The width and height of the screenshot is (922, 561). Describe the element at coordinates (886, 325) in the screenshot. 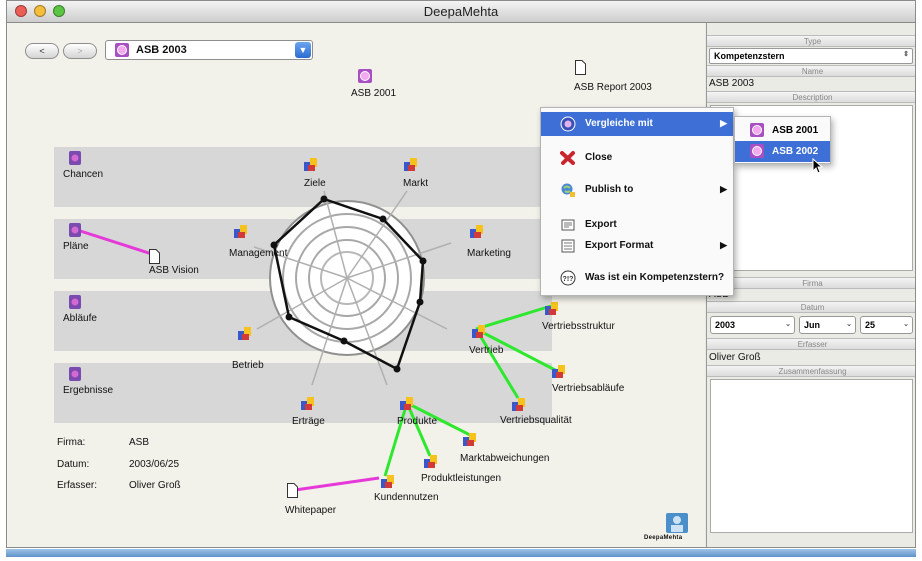

I see `date-day-select: 25 ⌄` at that location.